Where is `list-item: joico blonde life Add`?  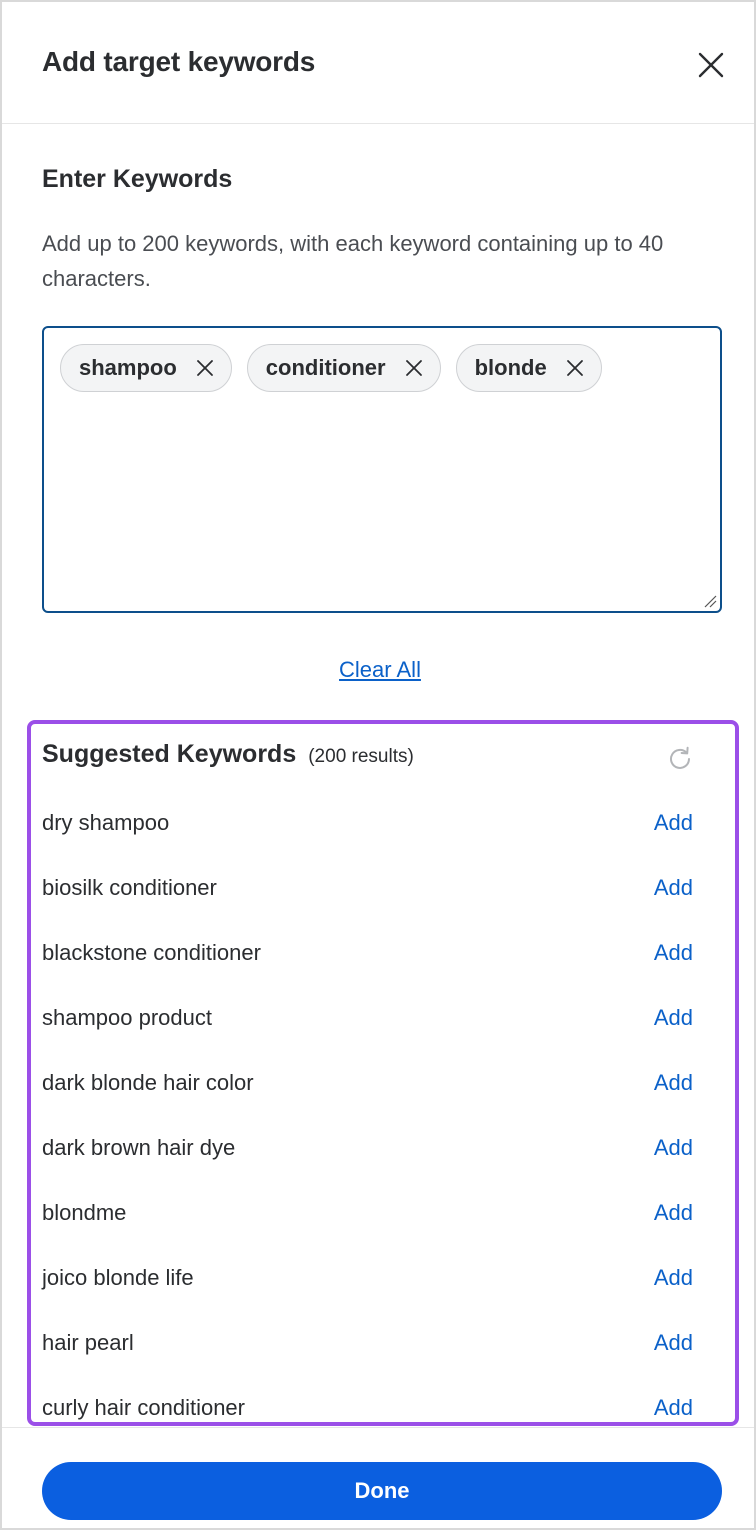
list-item: joico blonde life Add is located at coordinates (383, 1277).